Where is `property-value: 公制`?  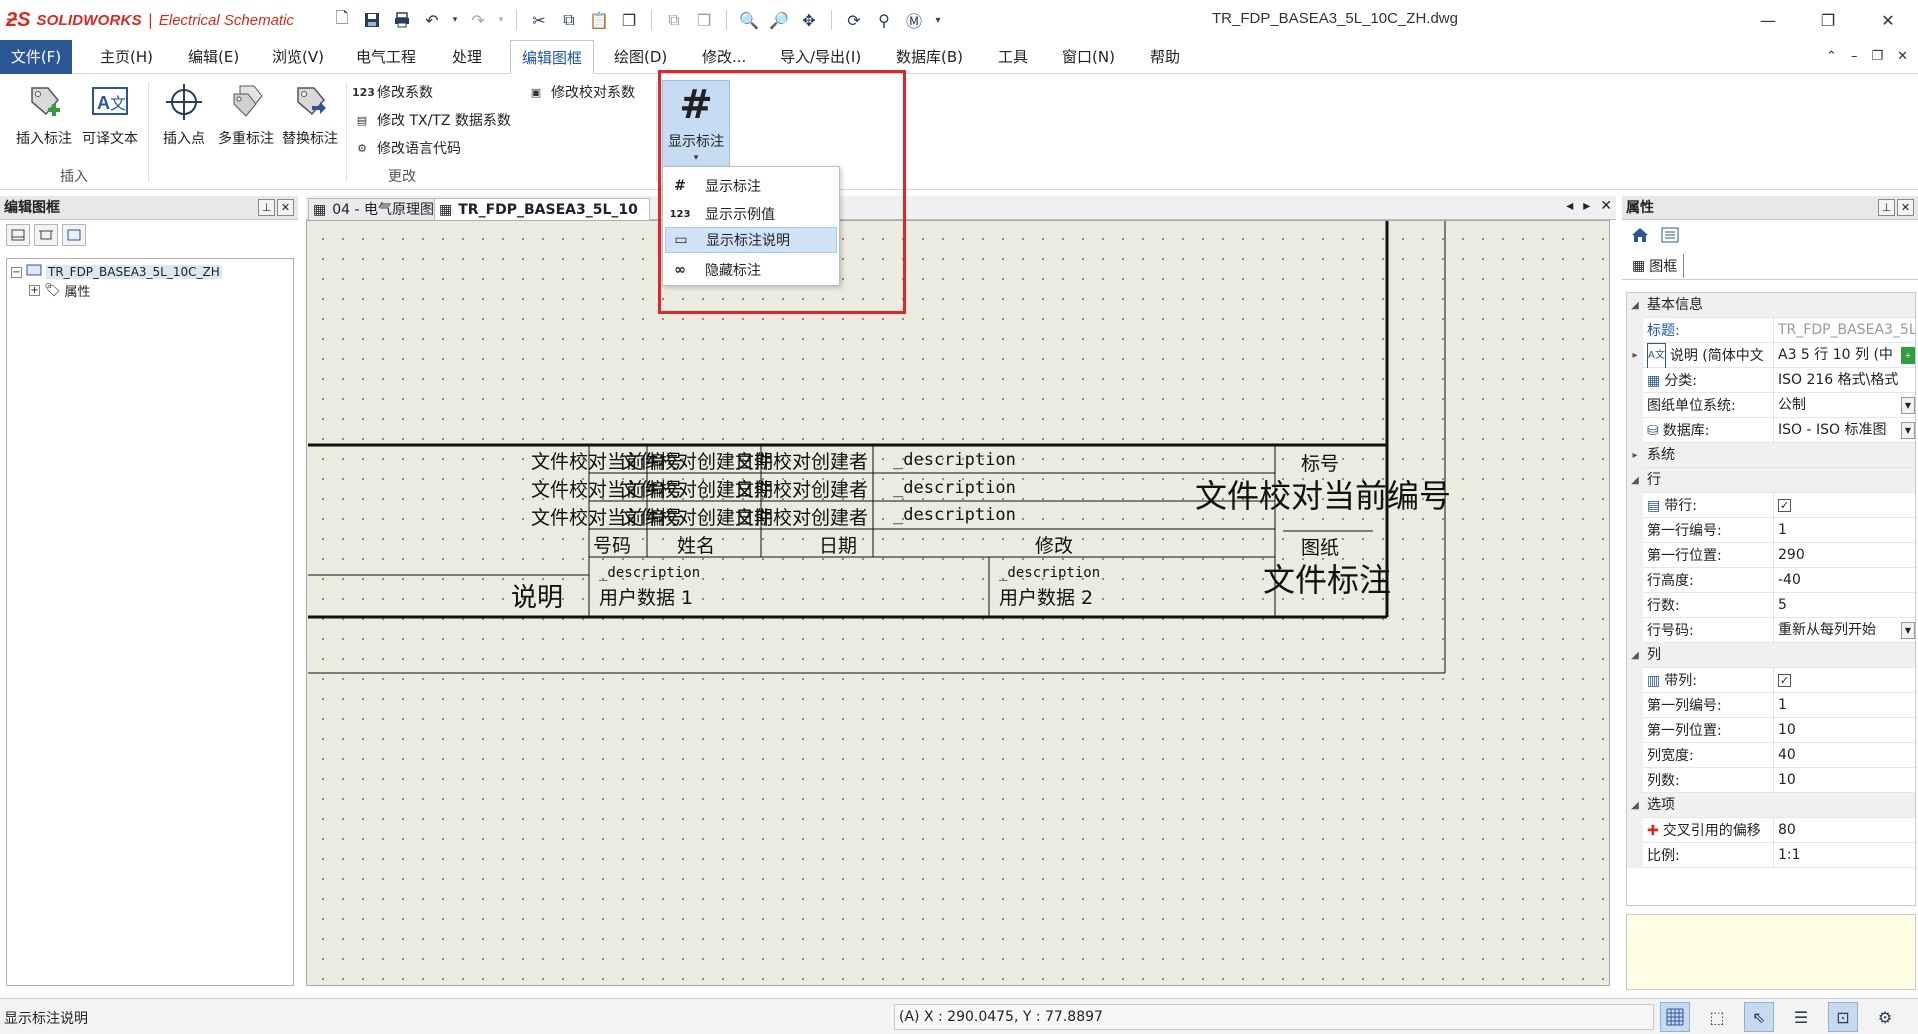
property-value: 公制 is located at coordinates (1844, 405).